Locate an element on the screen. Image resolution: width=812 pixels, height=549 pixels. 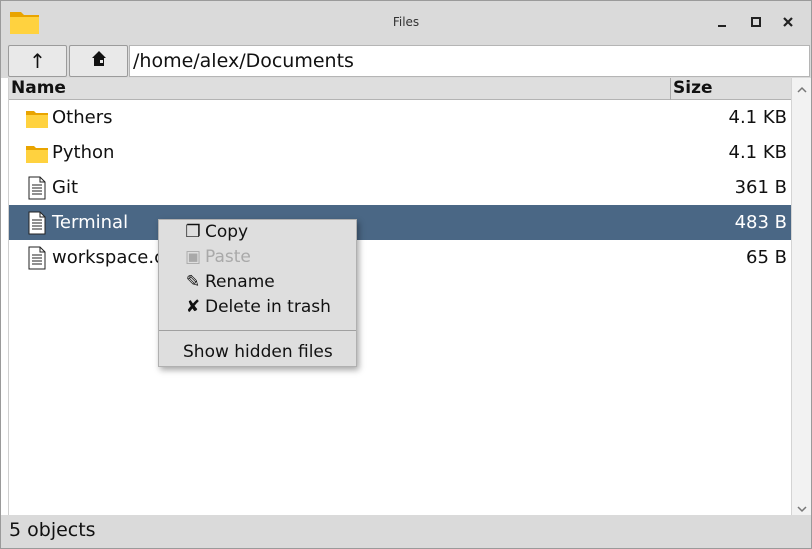
copy-icon: ❐ is located at coordinates (193, 232).